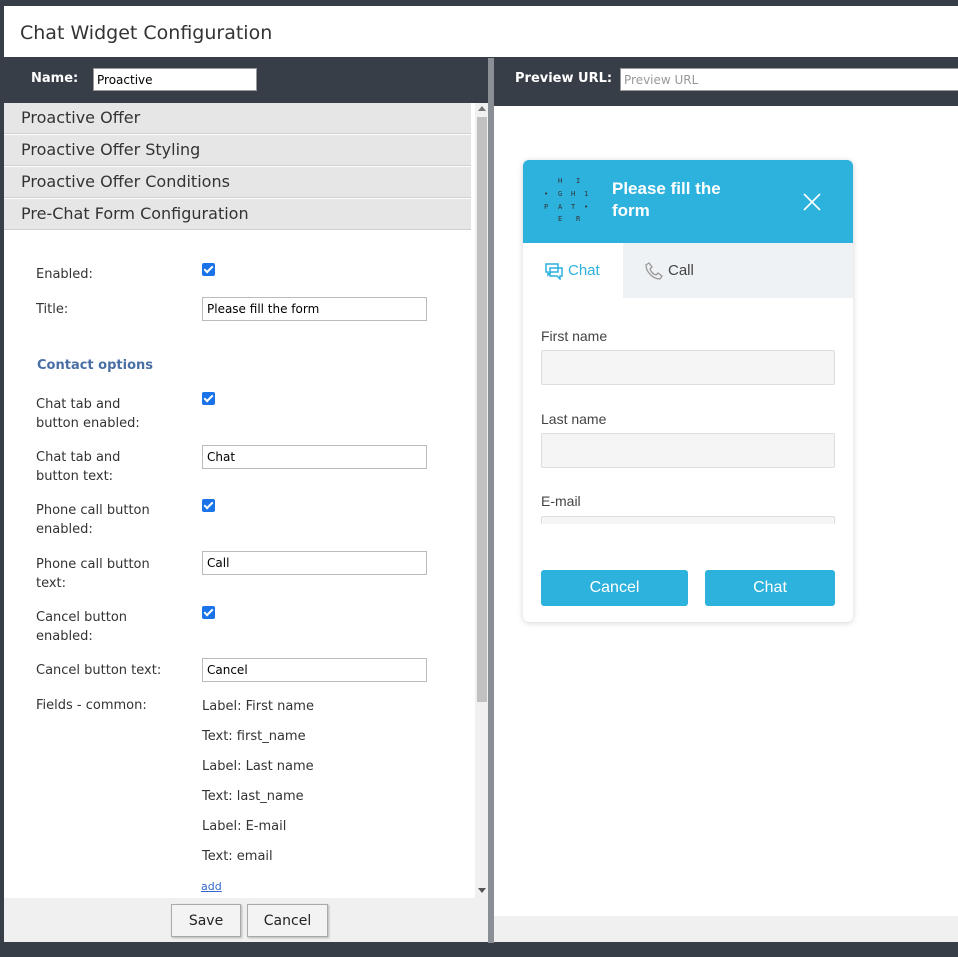 The height and width of the screenshot is (957, 958). What do you see at coordinates (314, 309) in the screenshot?
I see `title-input` at bounding box center [314, 309].